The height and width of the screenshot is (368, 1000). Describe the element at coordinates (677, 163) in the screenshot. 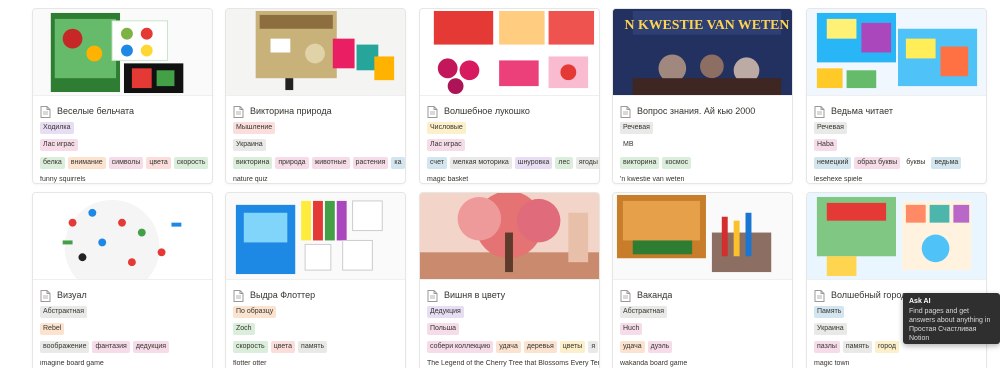

I see `topic-tag: космос` at that location.